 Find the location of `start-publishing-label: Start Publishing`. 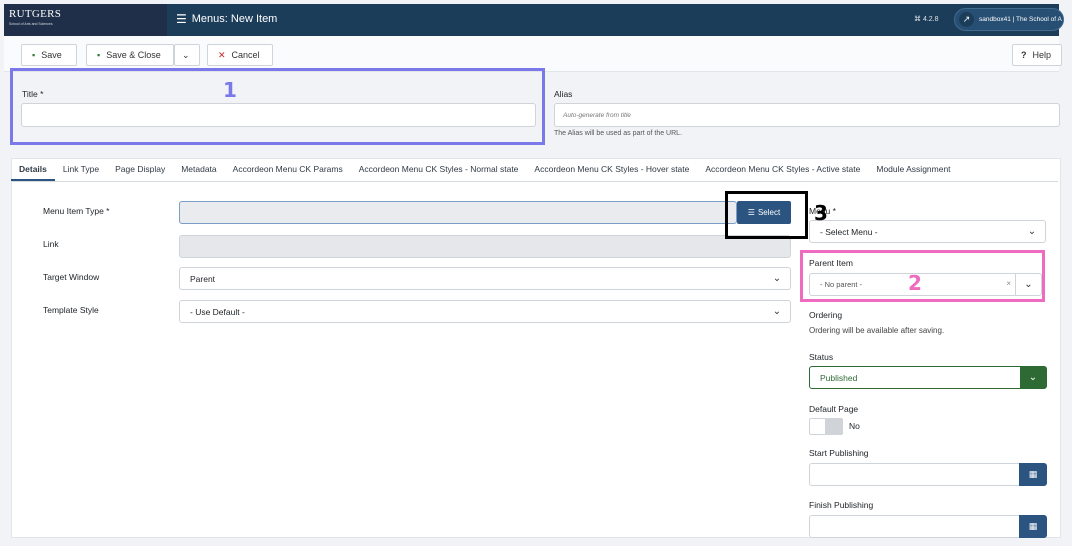

start-publishing-label: Start Publishing is located at coordinates (839, 453).